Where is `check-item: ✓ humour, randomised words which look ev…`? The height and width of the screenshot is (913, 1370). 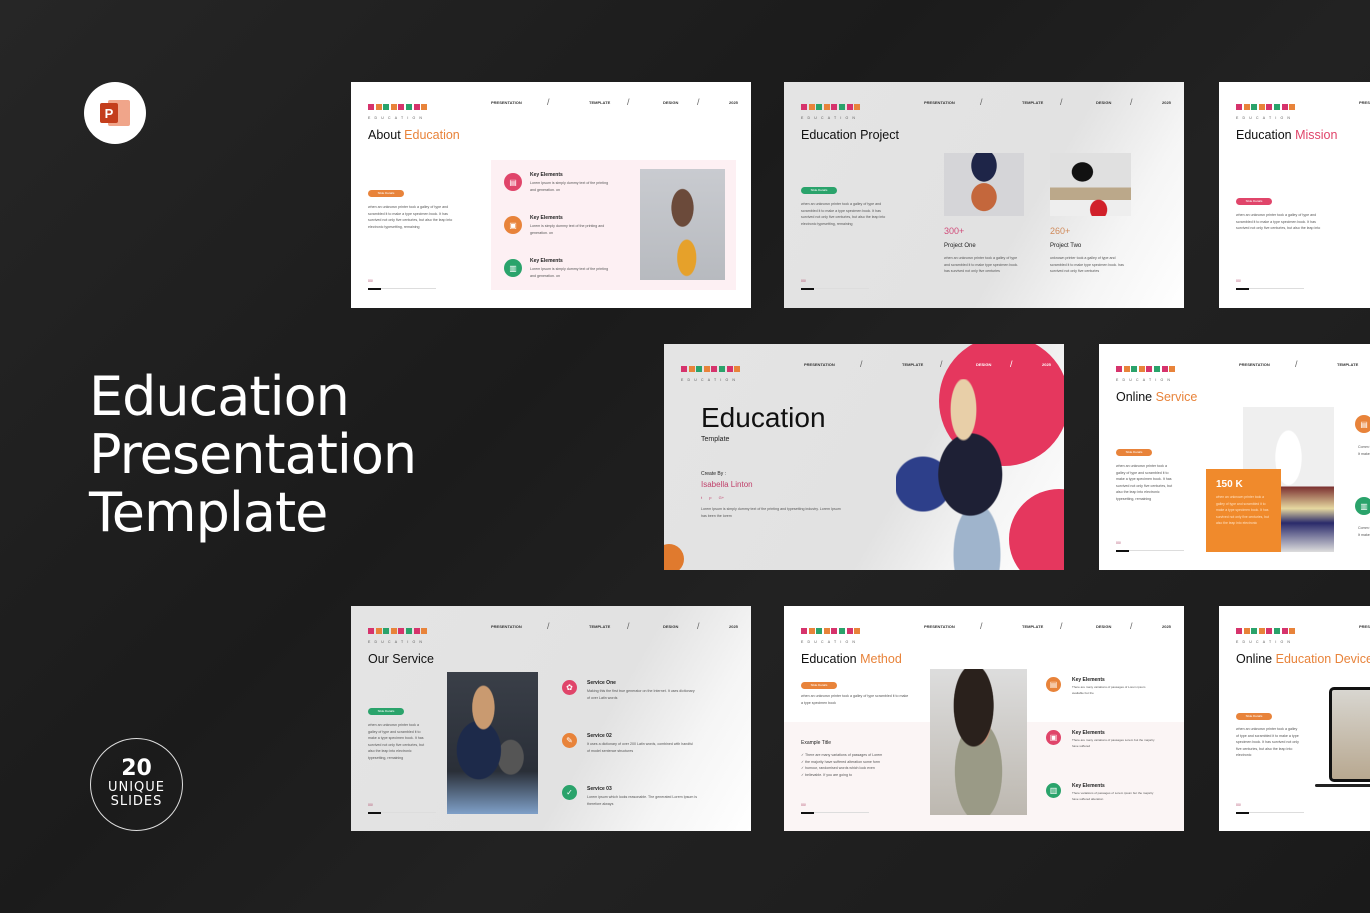 check-item: ✓ humour, randomised words which look ev… is located at coordinates (838, 768).